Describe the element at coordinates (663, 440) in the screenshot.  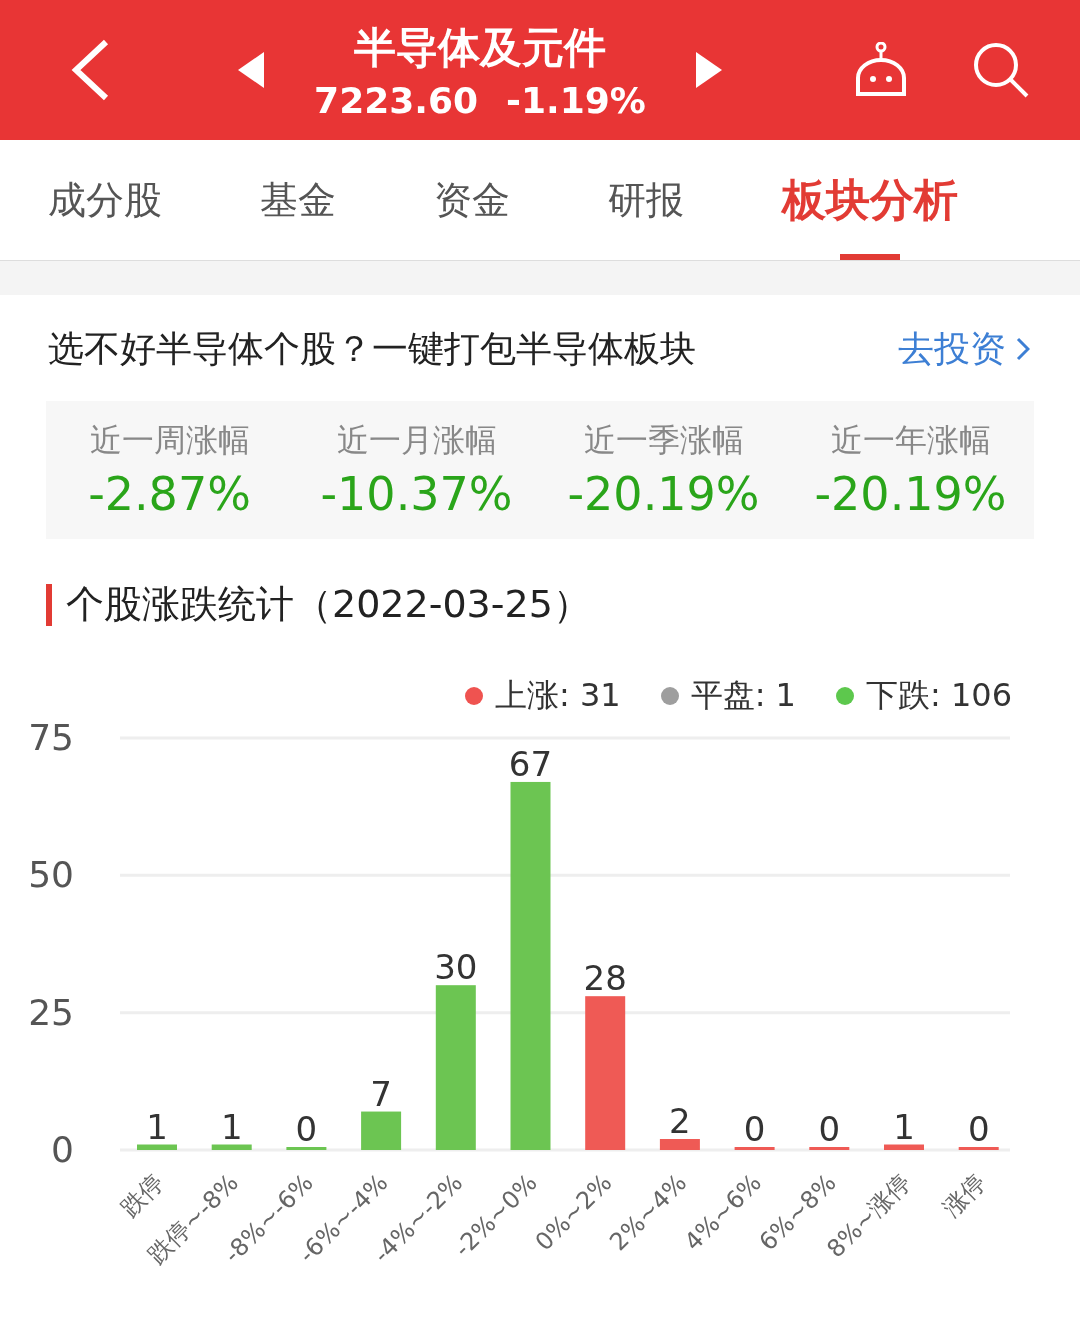
I see `period-label: 近一季涨幅` at that location.